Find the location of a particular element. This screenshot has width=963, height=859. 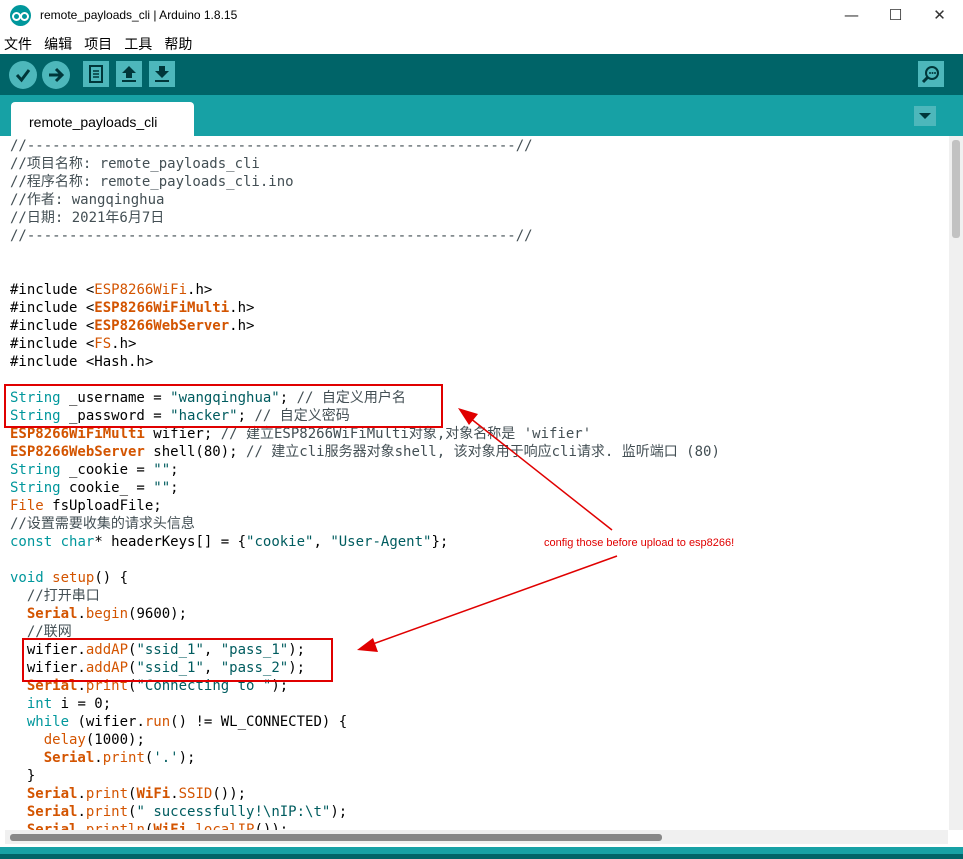

annotation-arrows is located at coordinates (487, 530).